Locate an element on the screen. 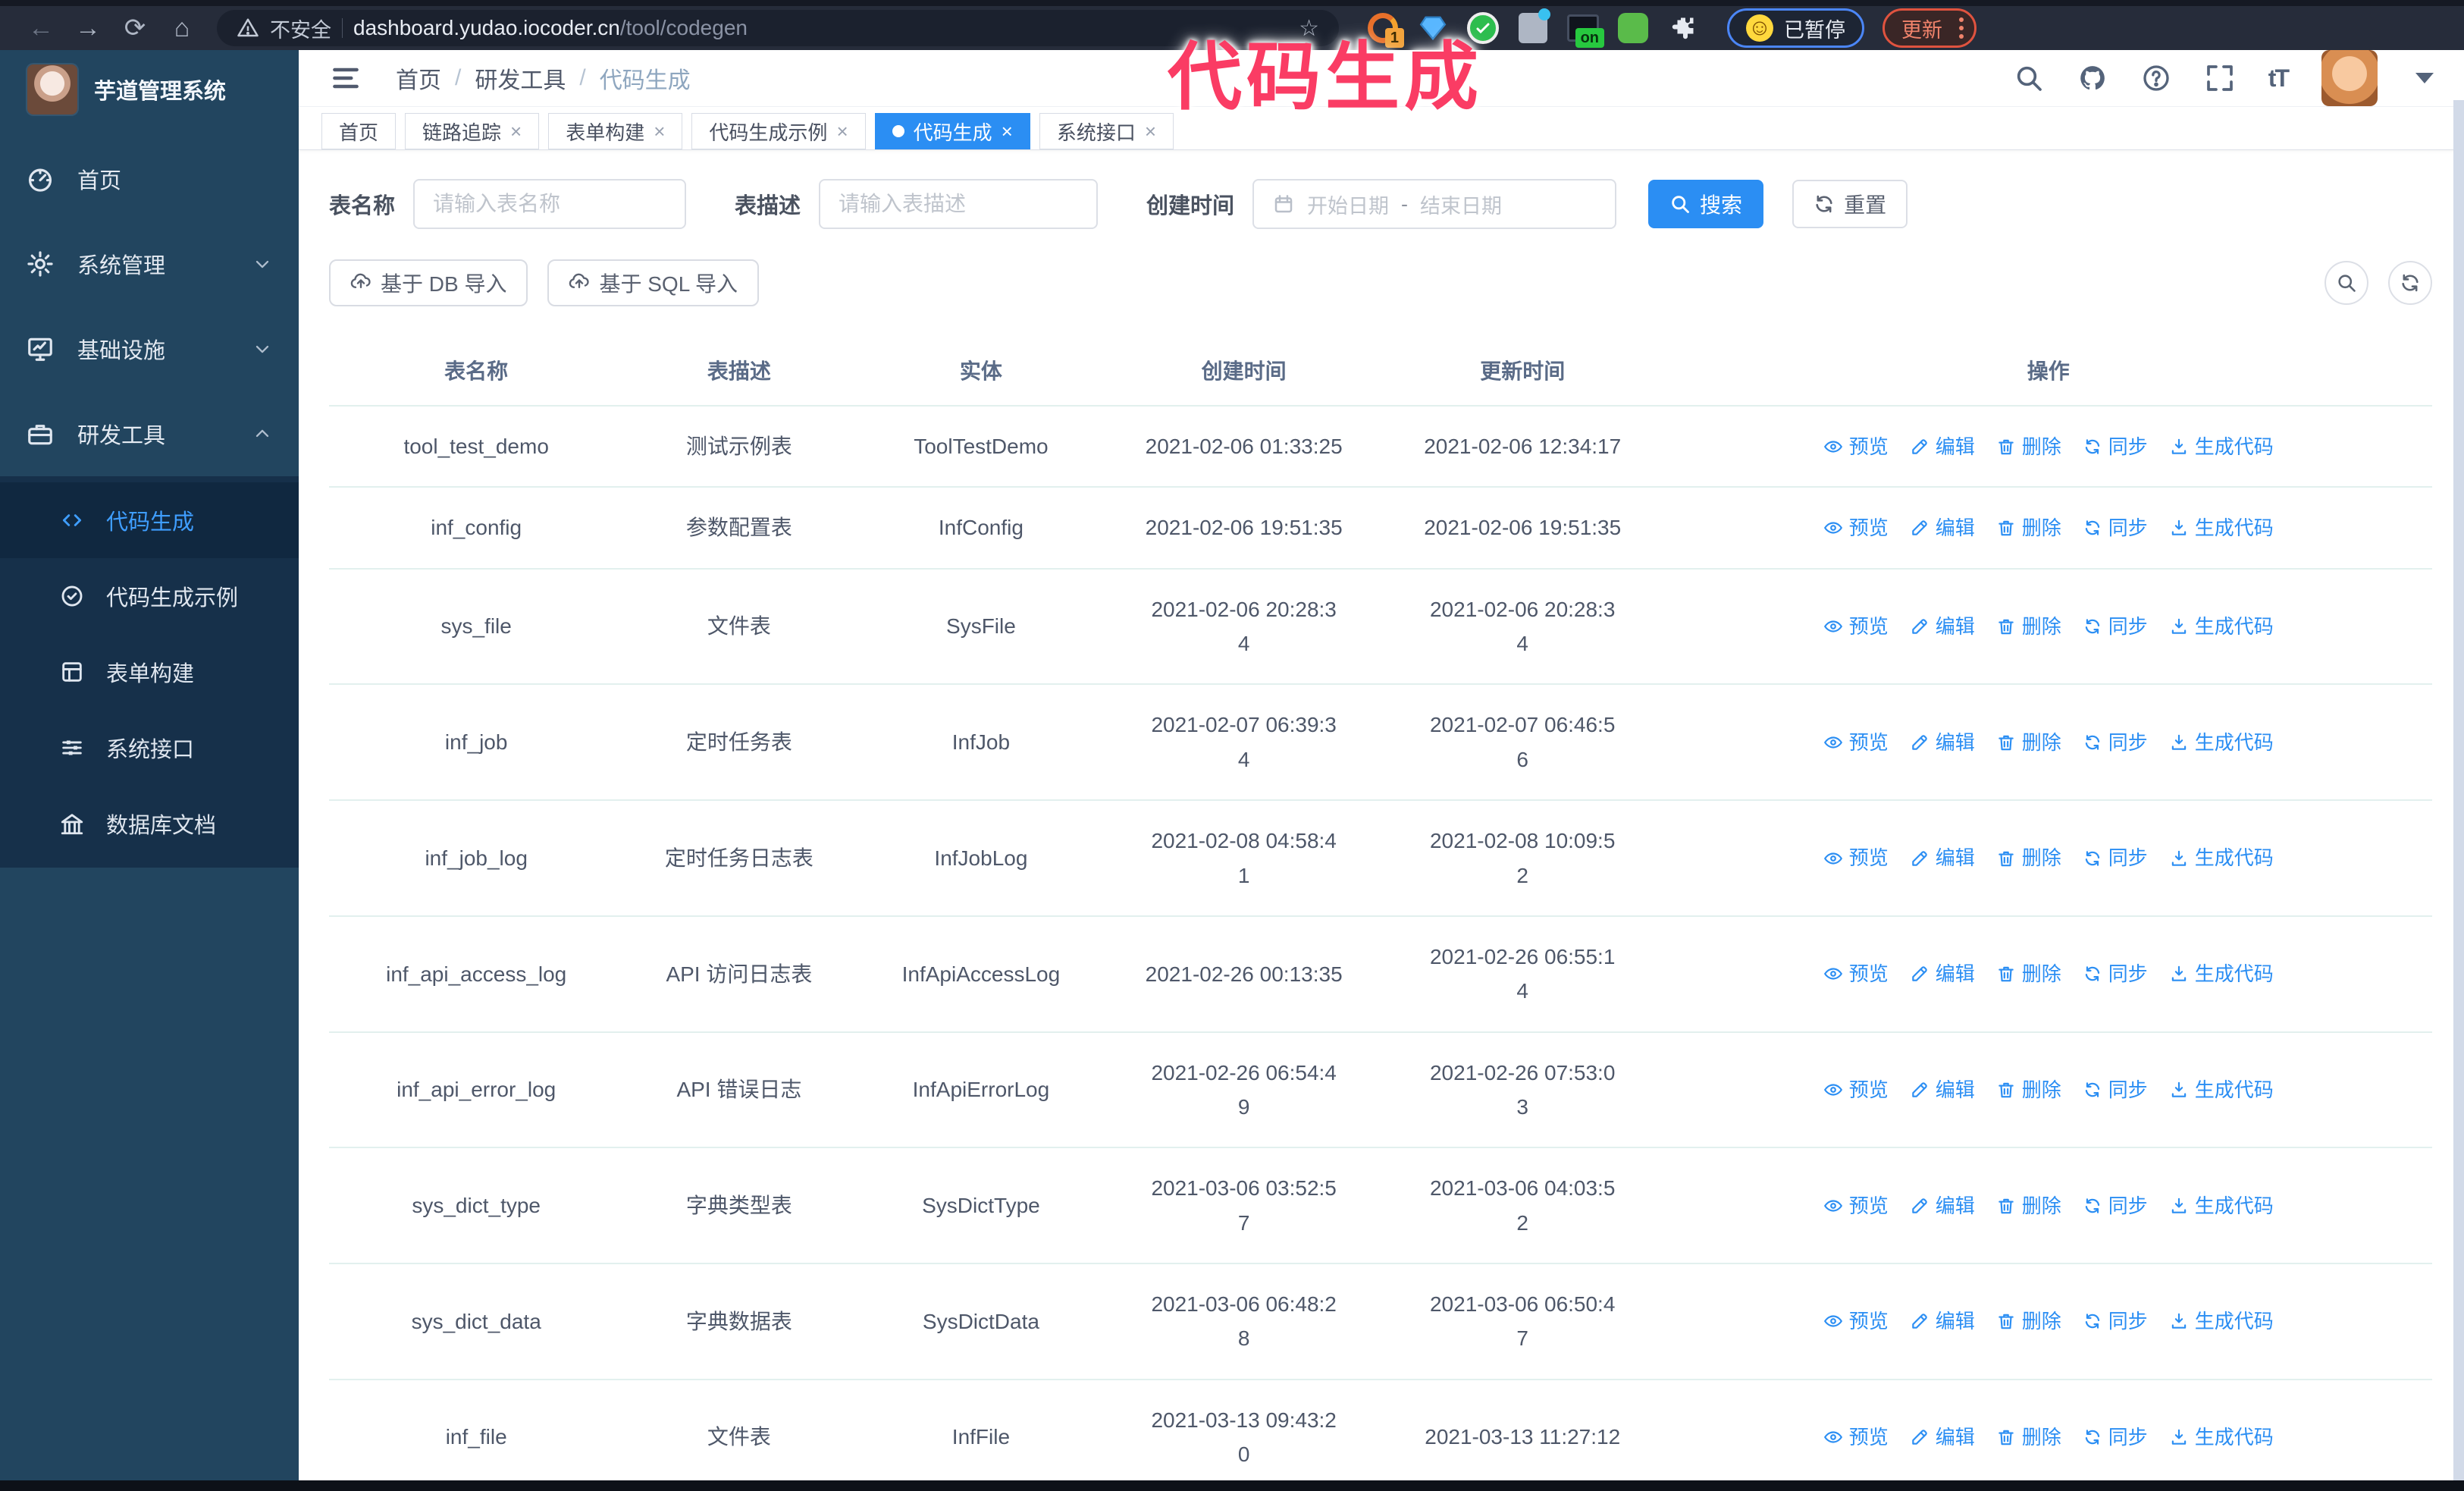 This screenshot has height=1491, width=2464. submenu-item-代码生成示例: 代码生成示例 is located at coordinates (150, 596).